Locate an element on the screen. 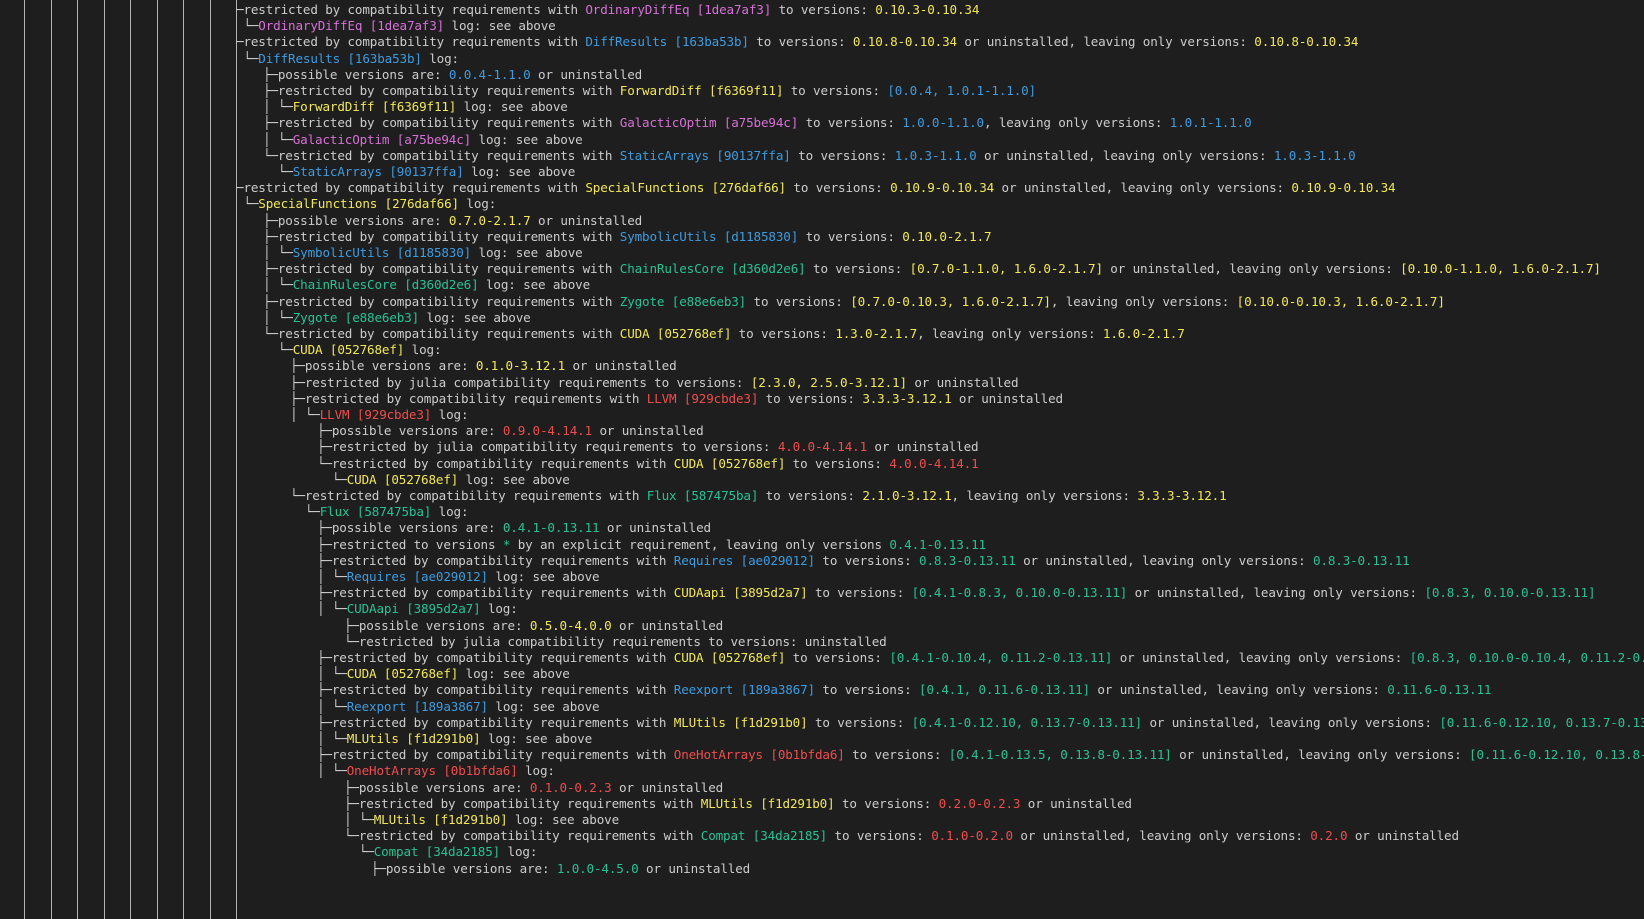 This screenshot has height=919, width=1644. highlighted-text: ChainRulesCore [d360d2e6] is located at coordinates (712, 269).